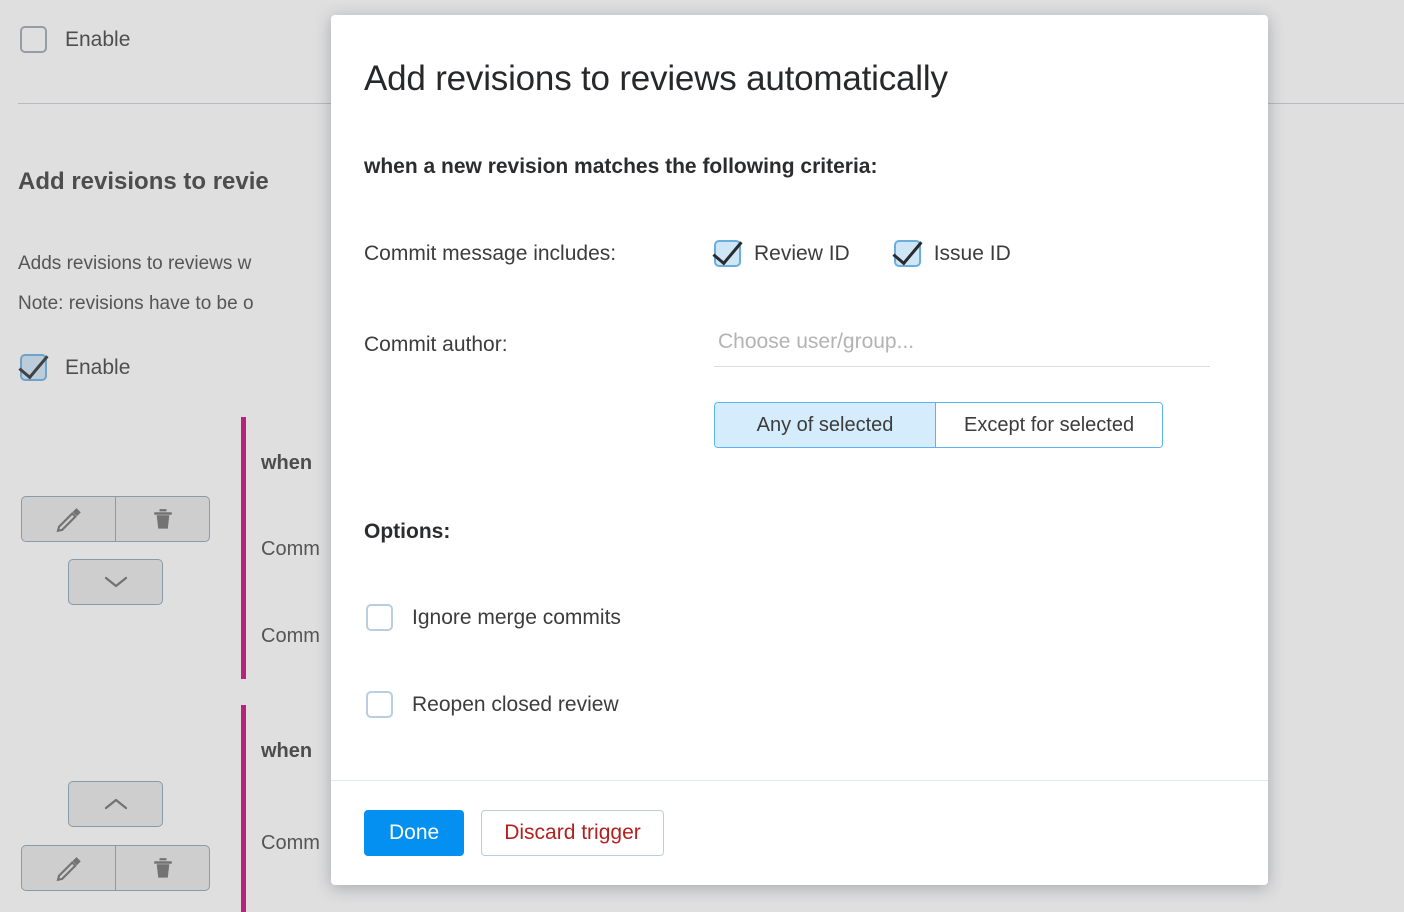 This screenshot has width=1404, height=912. I want to click on ignore-merge-commits-label: Ignore merge commits, so click(516, 617).